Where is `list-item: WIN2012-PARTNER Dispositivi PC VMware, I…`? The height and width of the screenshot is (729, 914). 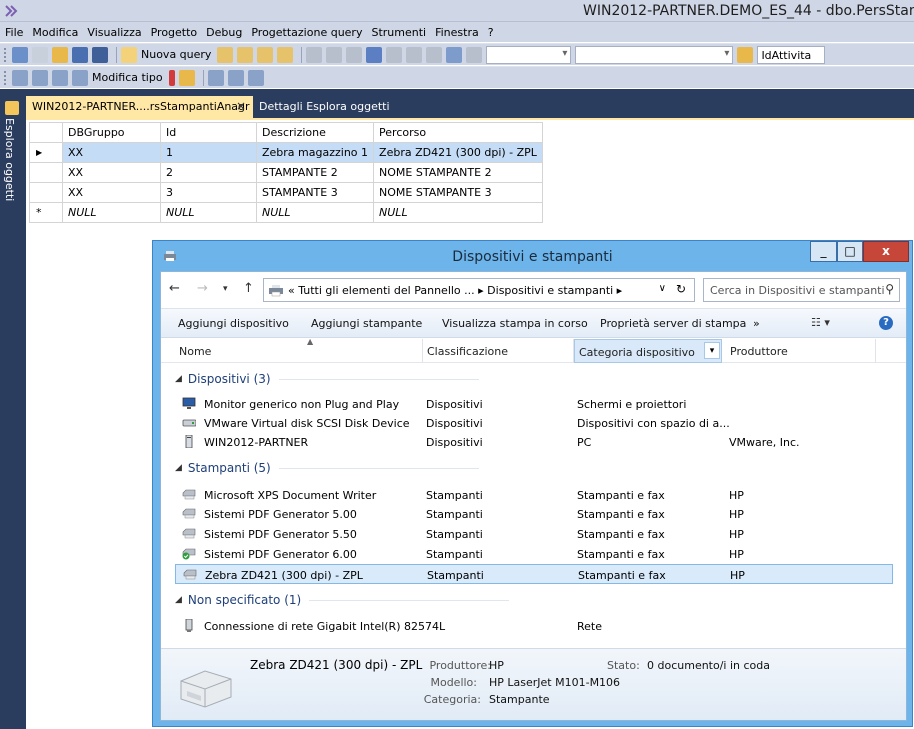
list-item: WIN2012-PARTNER Dispositivi PC VMware, I… is located at coordinates (534, 442).